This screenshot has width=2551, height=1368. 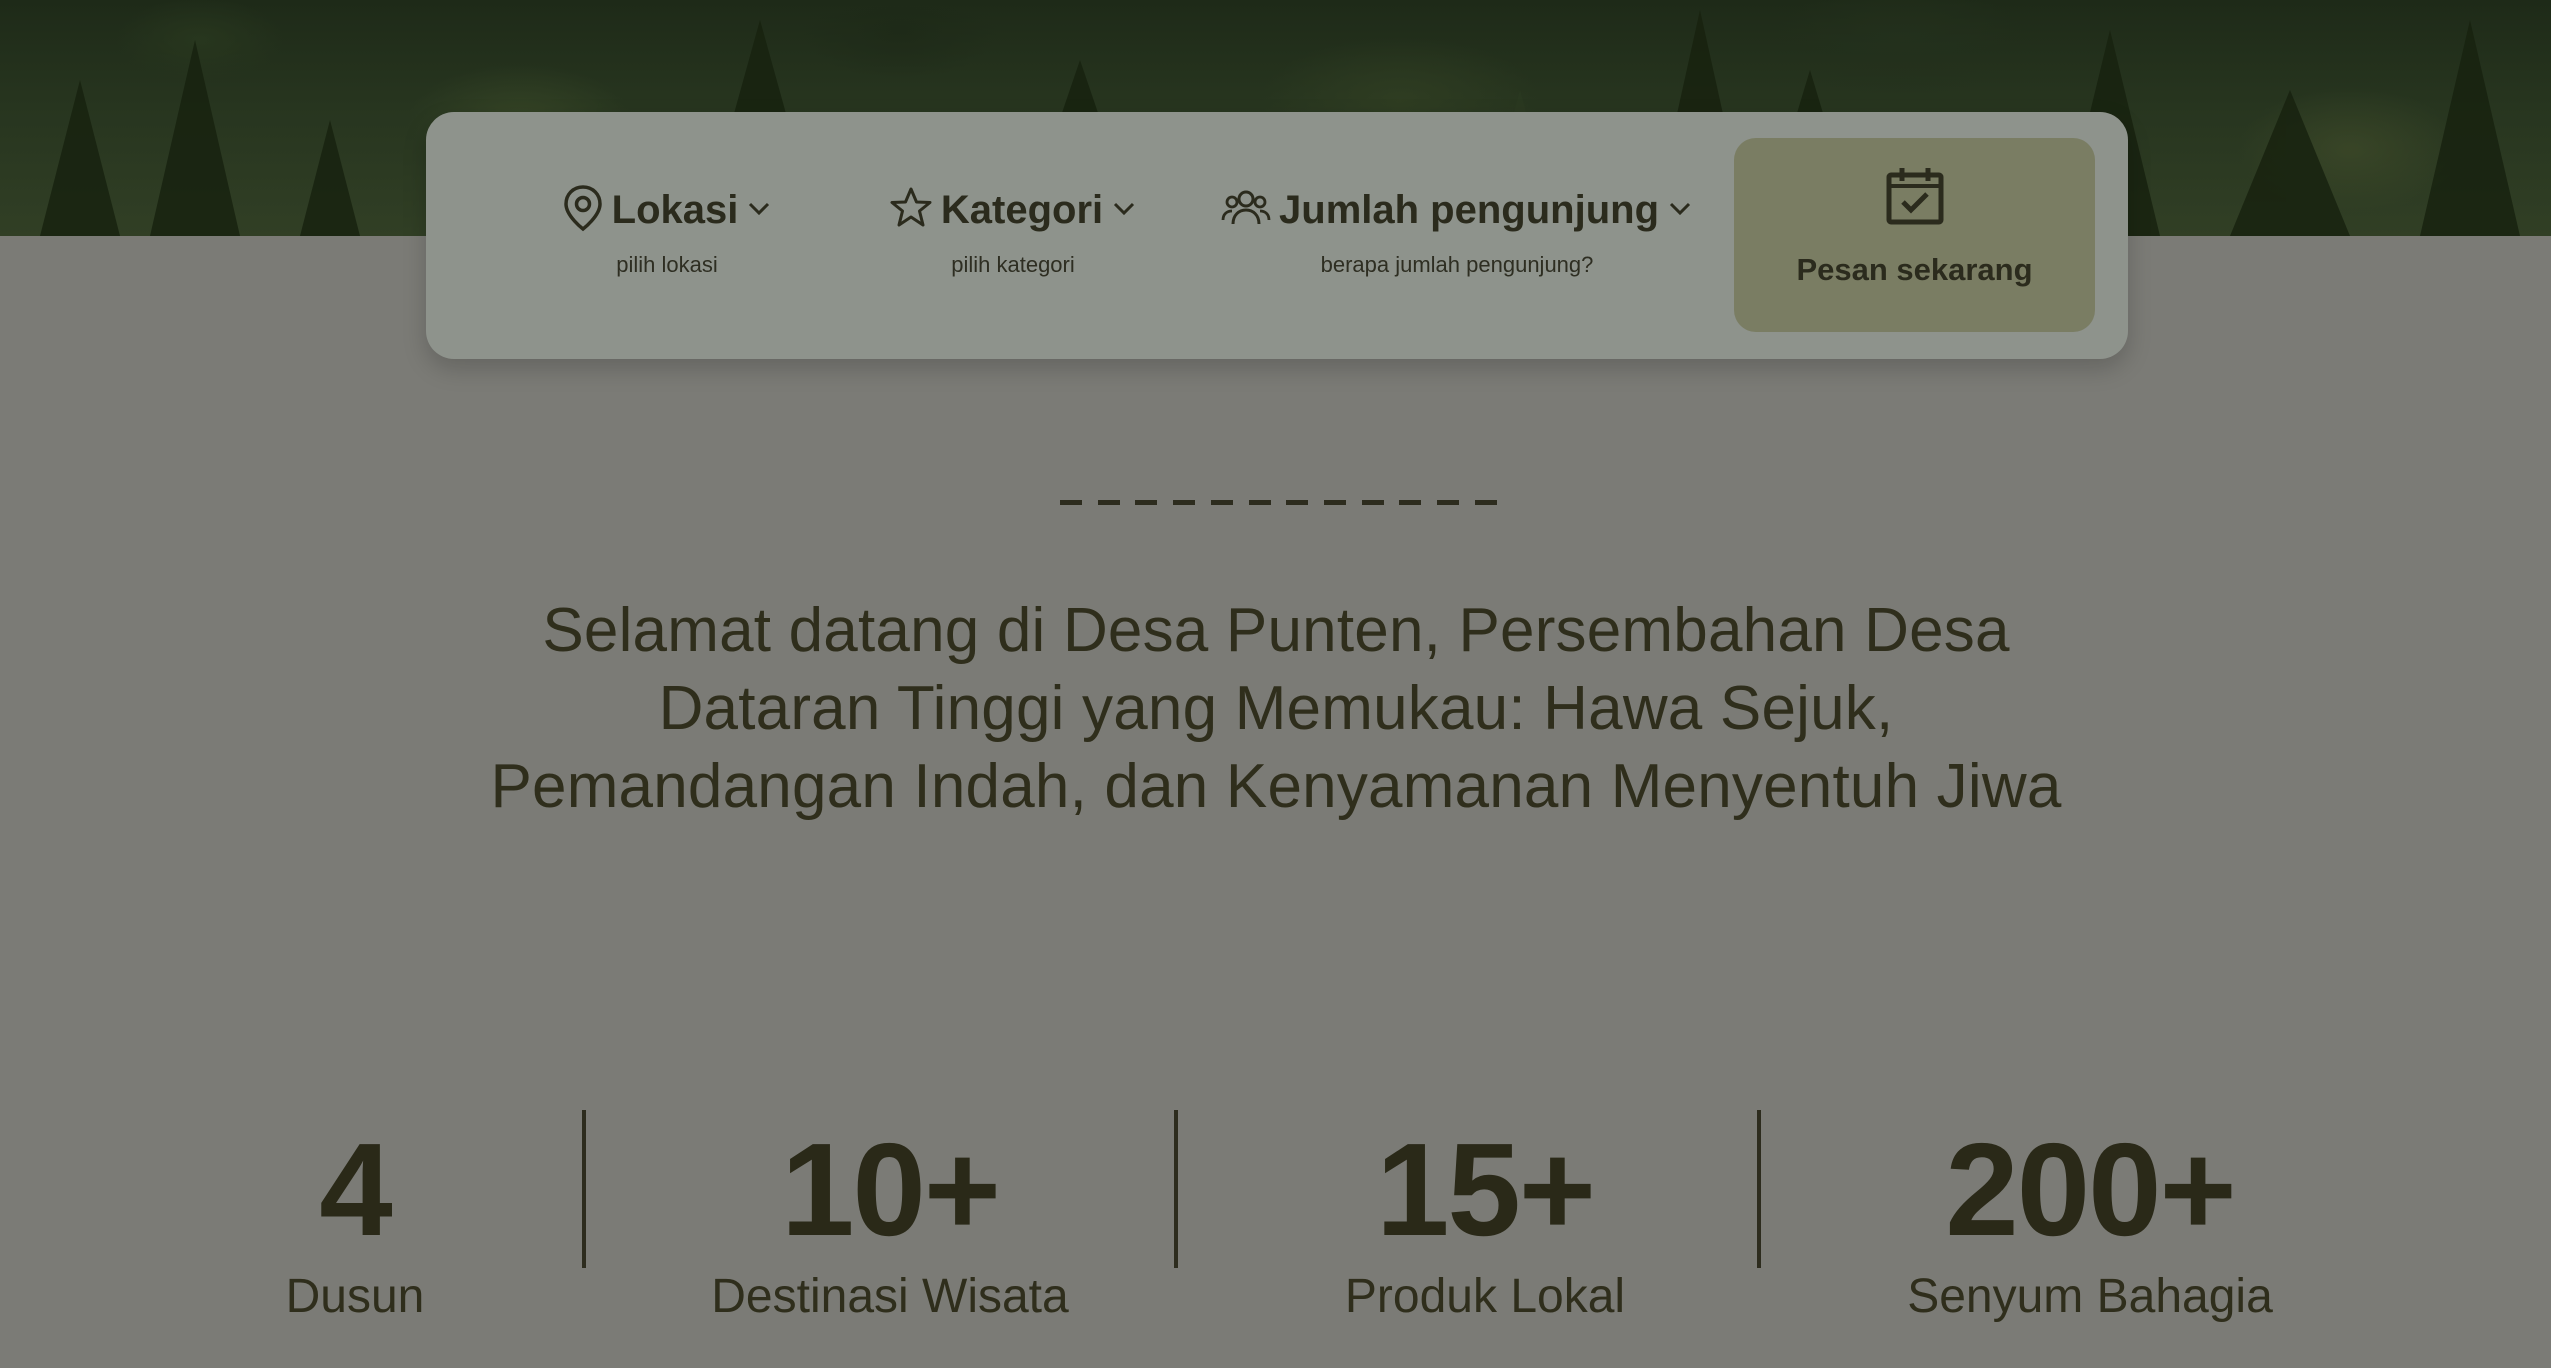 I want to click on location-filter: Lokasi pilih lokasi, so click(x=667, y=230).